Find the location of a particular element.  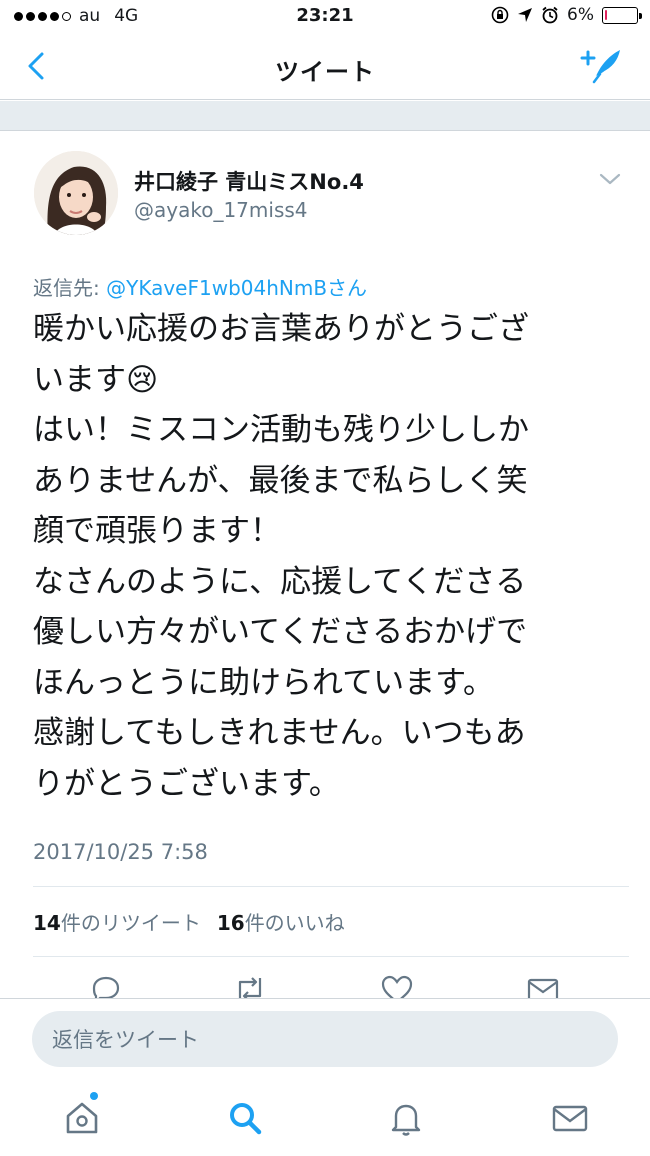

battery-level is located at coordinates (606, 14).